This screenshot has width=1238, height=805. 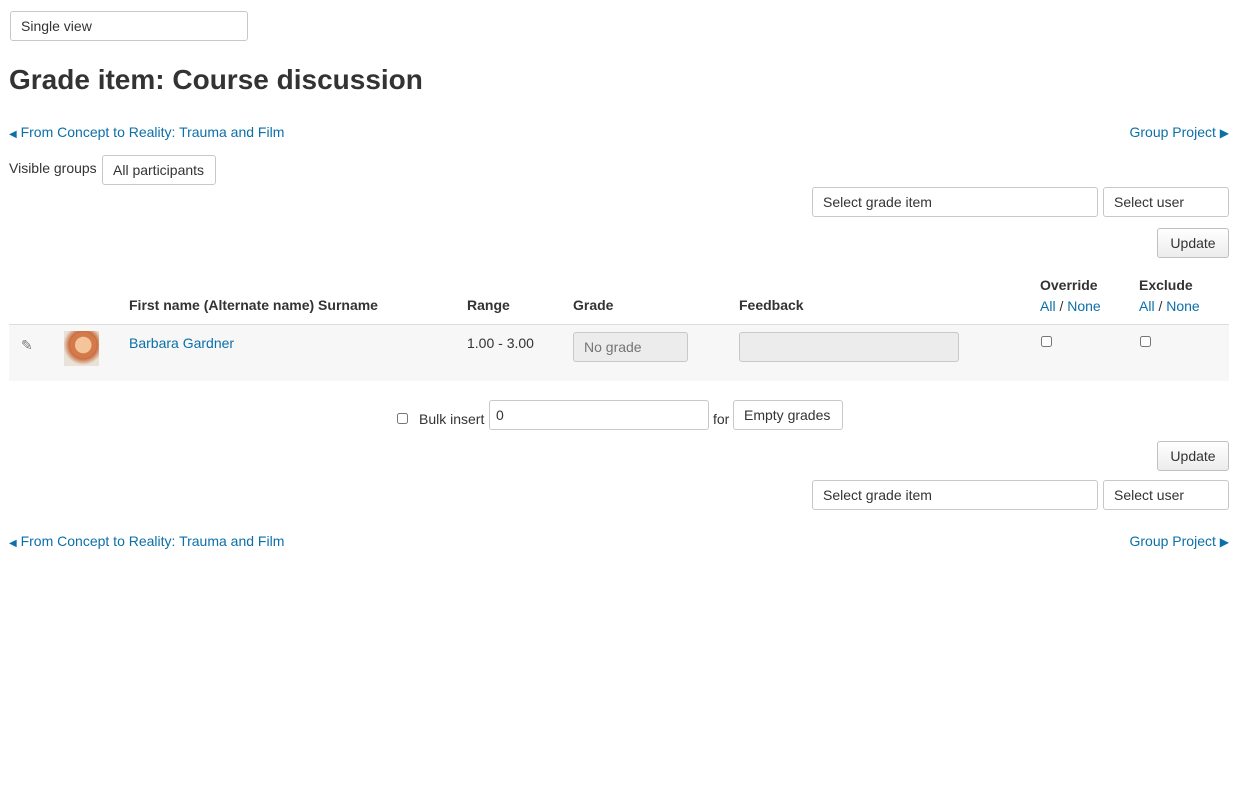 I want to click on bulk-target-select: Empty grades, so click(x=788, y=415).